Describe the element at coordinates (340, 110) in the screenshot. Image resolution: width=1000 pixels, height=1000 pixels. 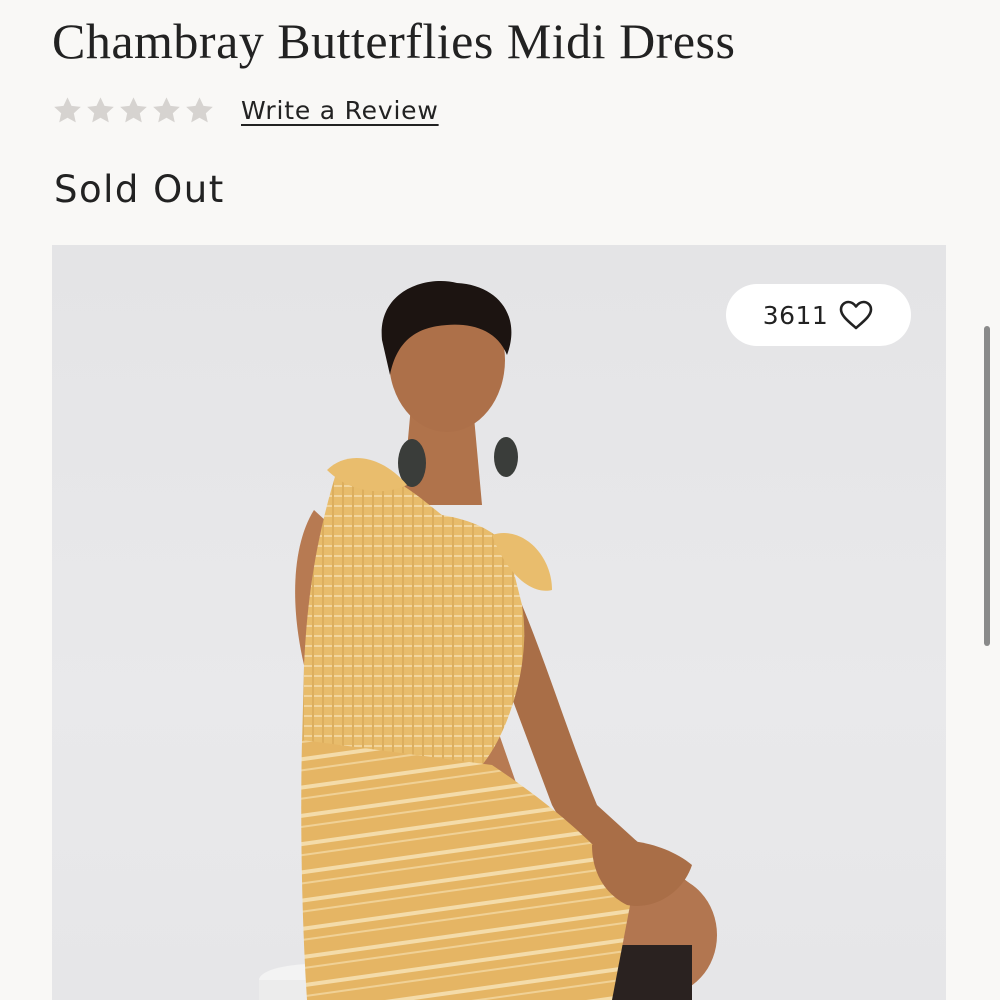
I see `write-review-link: Write a Review` at that location.